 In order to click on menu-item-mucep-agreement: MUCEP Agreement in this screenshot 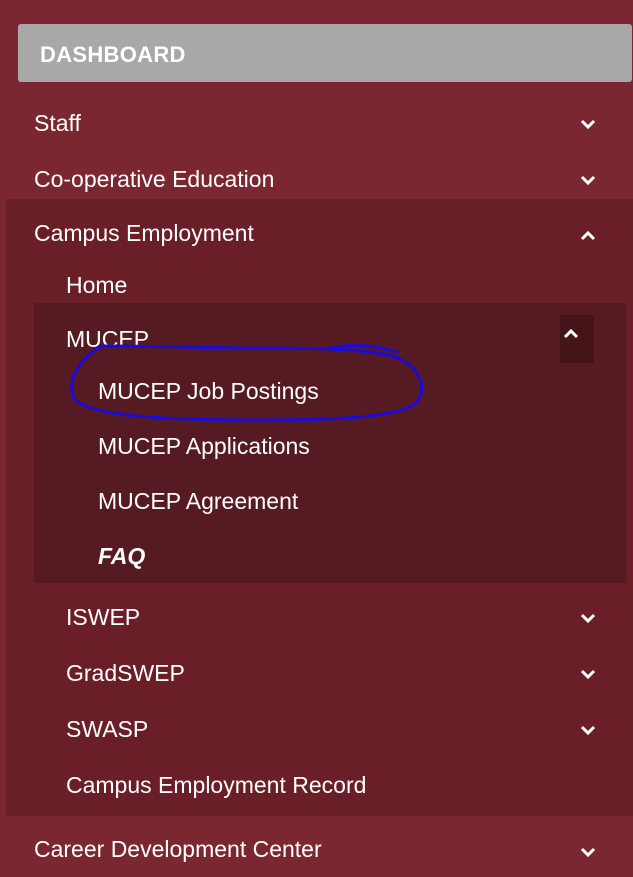, I will do `click(319, 500)`.